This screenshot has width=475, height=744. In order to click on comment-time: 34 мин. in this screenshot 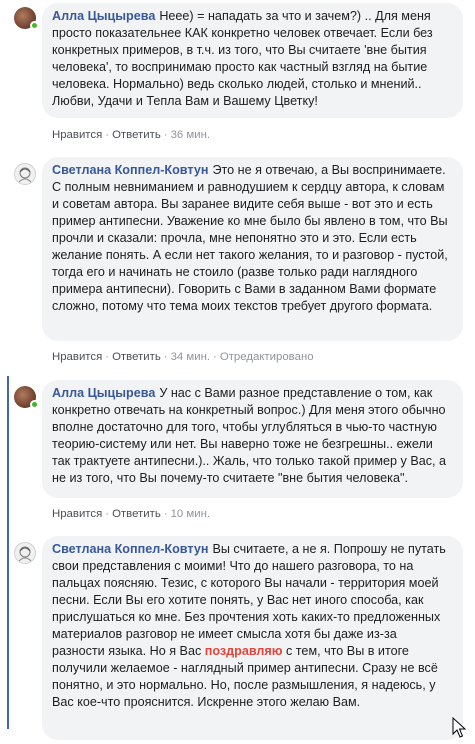, I will do `click(190, 357)`.